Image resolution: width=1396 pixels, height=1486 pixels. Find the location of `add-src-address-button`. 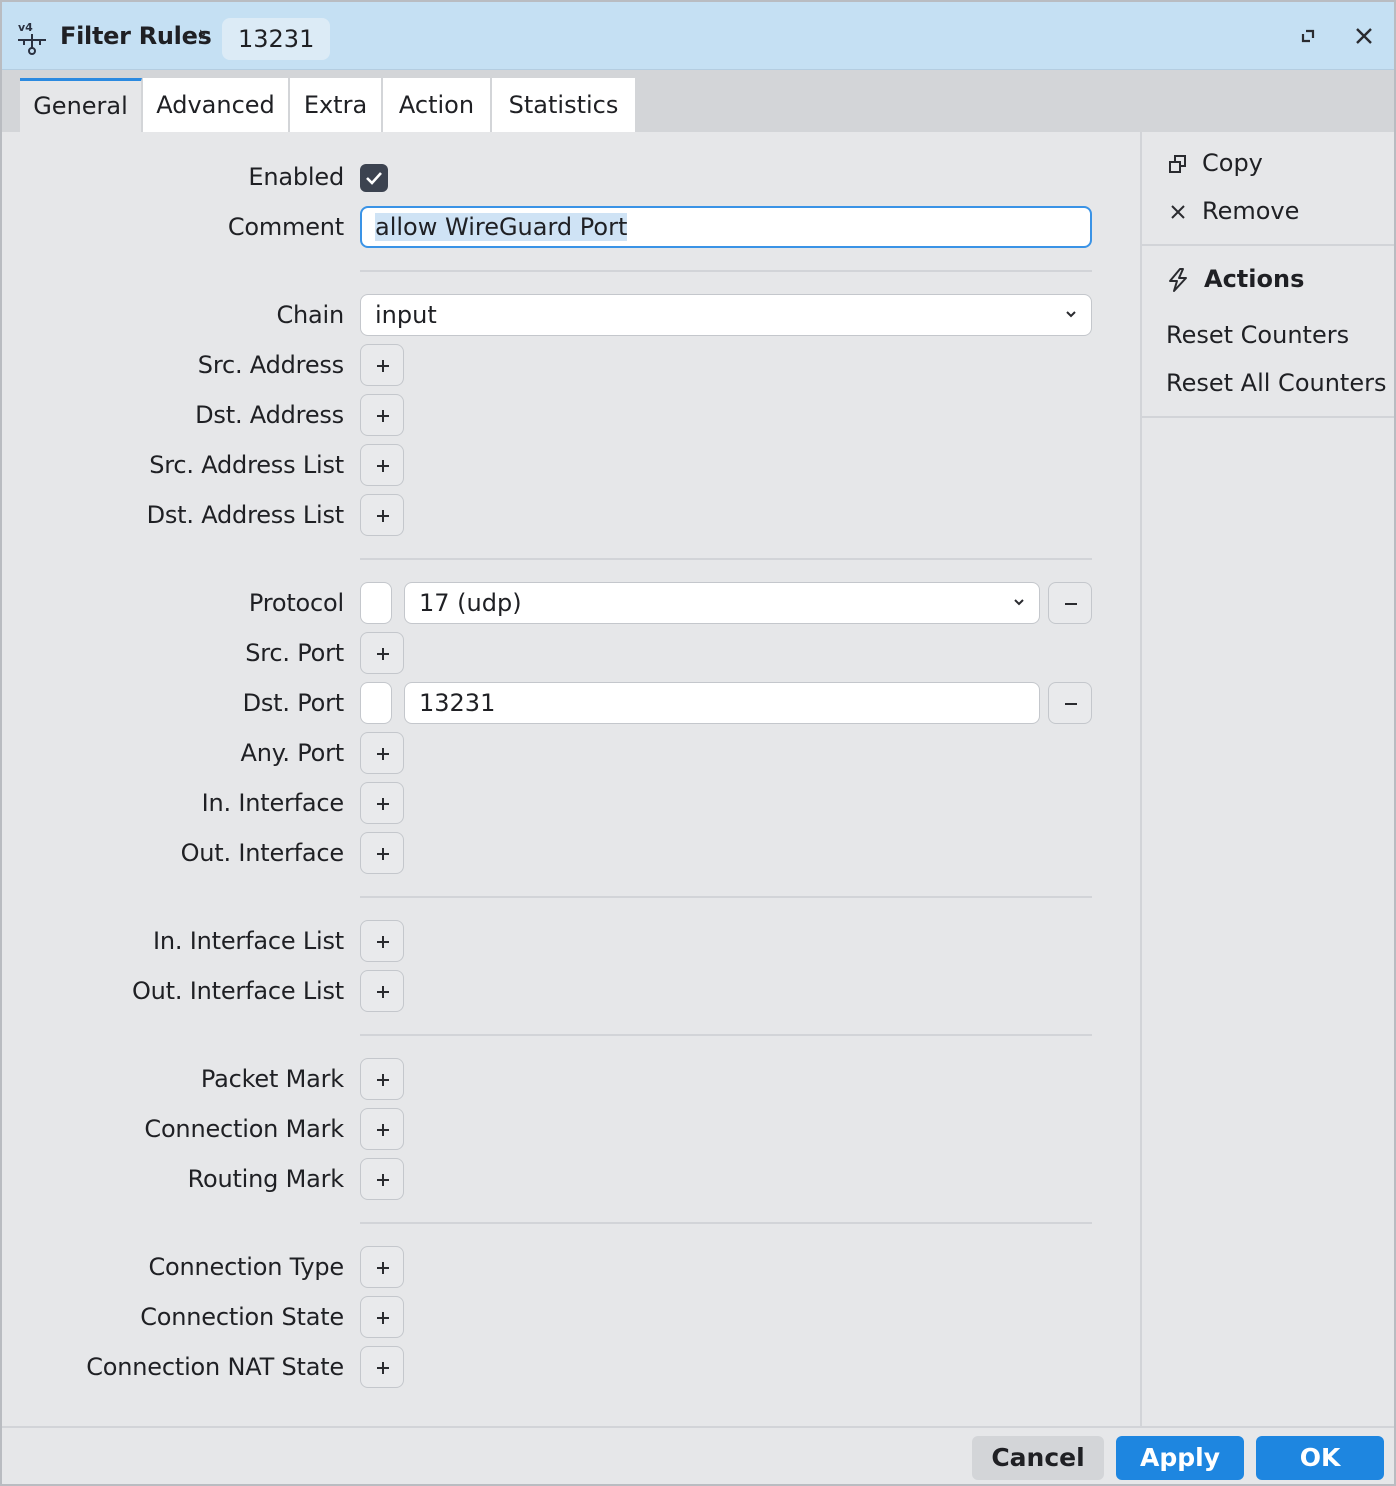

add-src-address-button is located at coordinates (382, 365).